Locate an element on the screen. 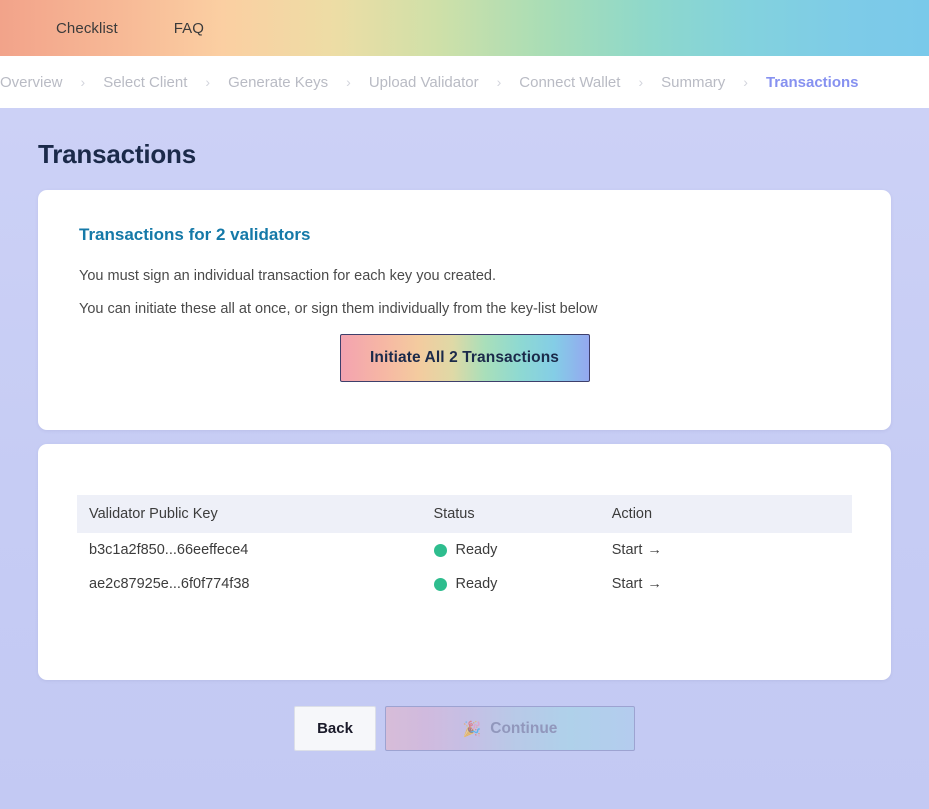 Image resolution: width=929 pixels, height=809 pixels. breadcrumb-item-overview: Overview is located at coordinates (31, 82).